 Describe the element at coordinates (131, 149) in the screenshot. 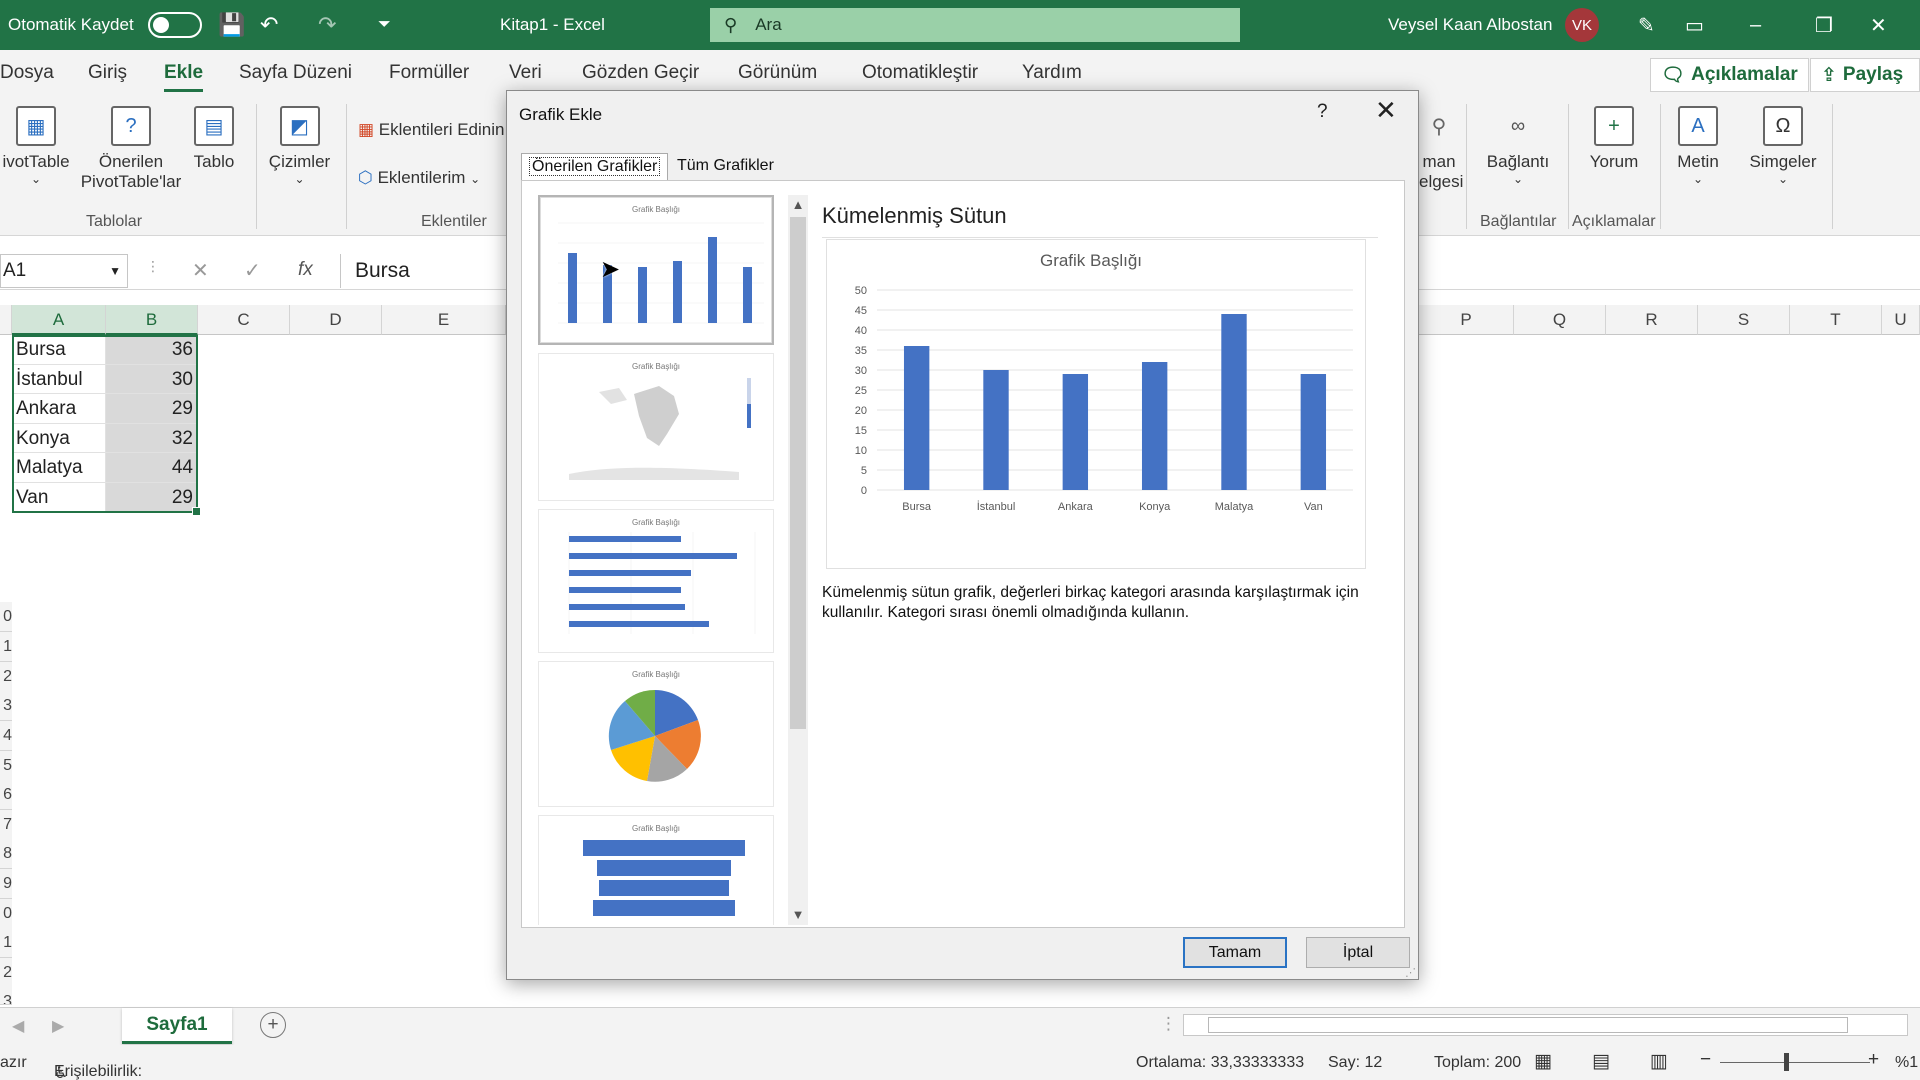

I see `recommended-pivot-button: ? Önerilen PivotTable'lar` at that location.